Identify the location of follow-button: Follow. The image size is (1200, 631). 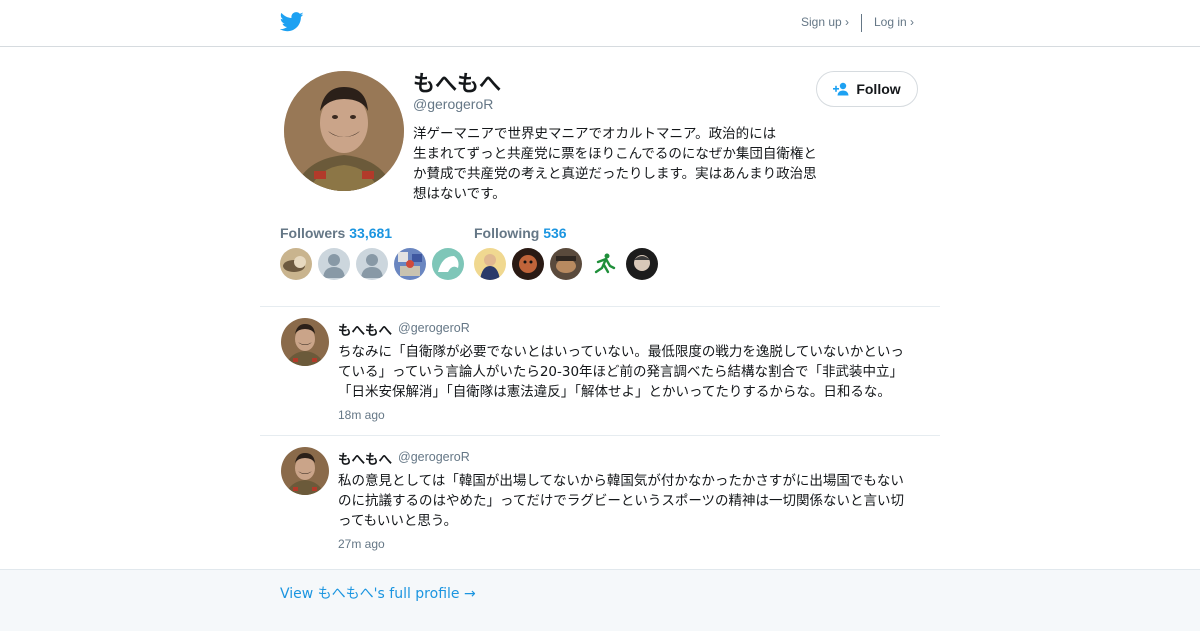
(867, 89).